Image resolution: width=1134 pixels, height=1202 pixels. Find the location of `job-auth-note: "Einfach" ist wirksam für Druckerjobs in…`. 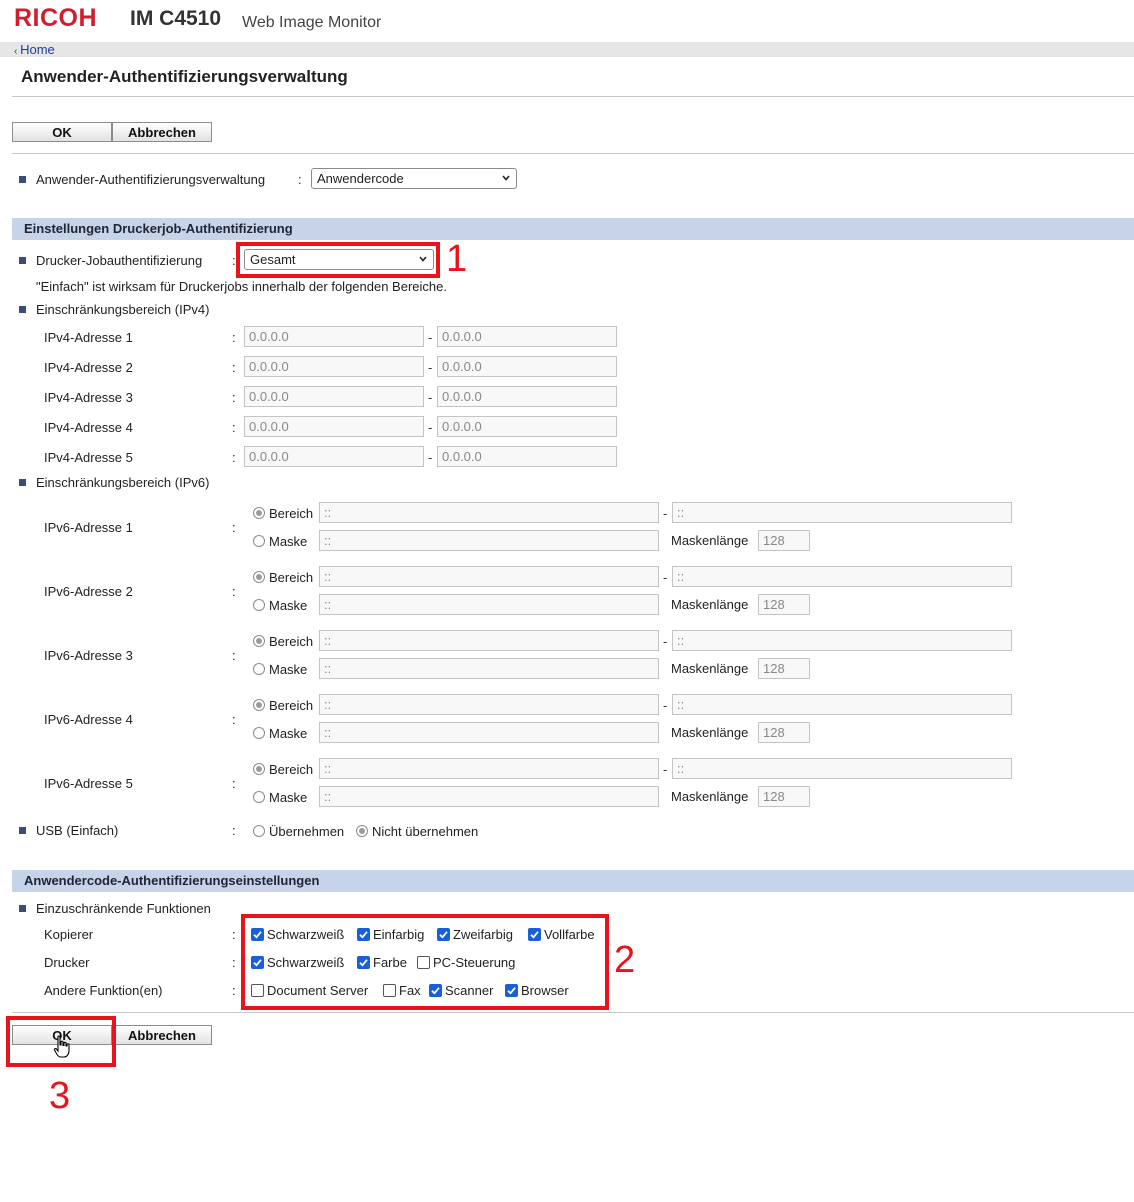

job-auth-note: "Einfach" ist wirksam für Druckerjobs in… is located at coordinates (241, 286).